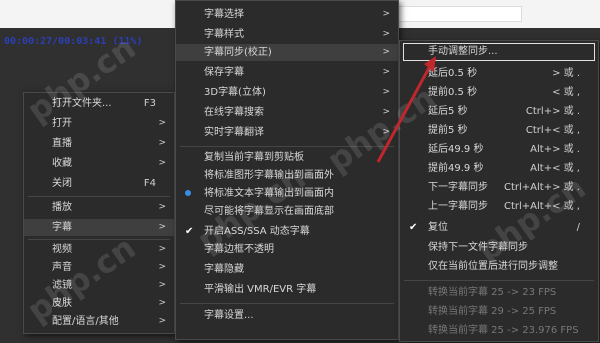 Image resolution: width=600 pixels, height=343 pixels. What do you see at coordinates (99, 227) in the screenshot?
I see `menu-item-subtitles: 字幕 >` at bounding box center [99, 227].